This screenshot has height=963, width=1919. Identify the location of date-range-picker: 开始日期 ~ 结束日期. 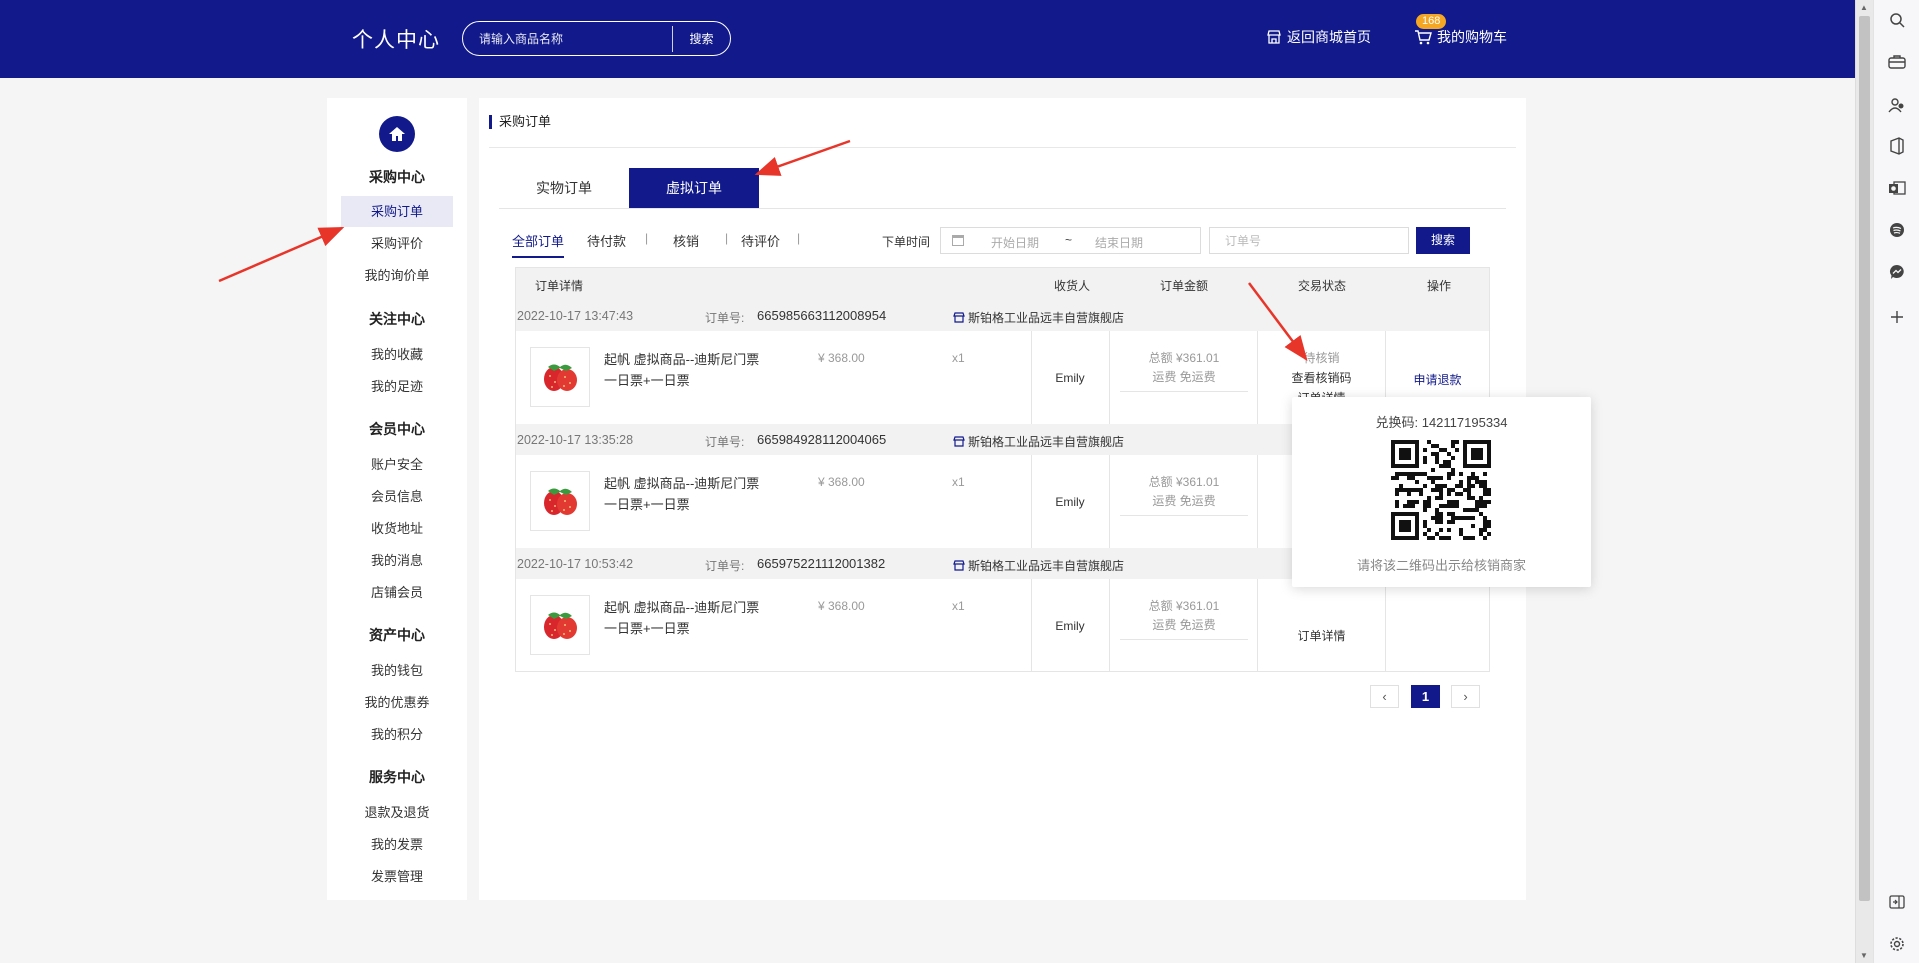
(1070, 240).